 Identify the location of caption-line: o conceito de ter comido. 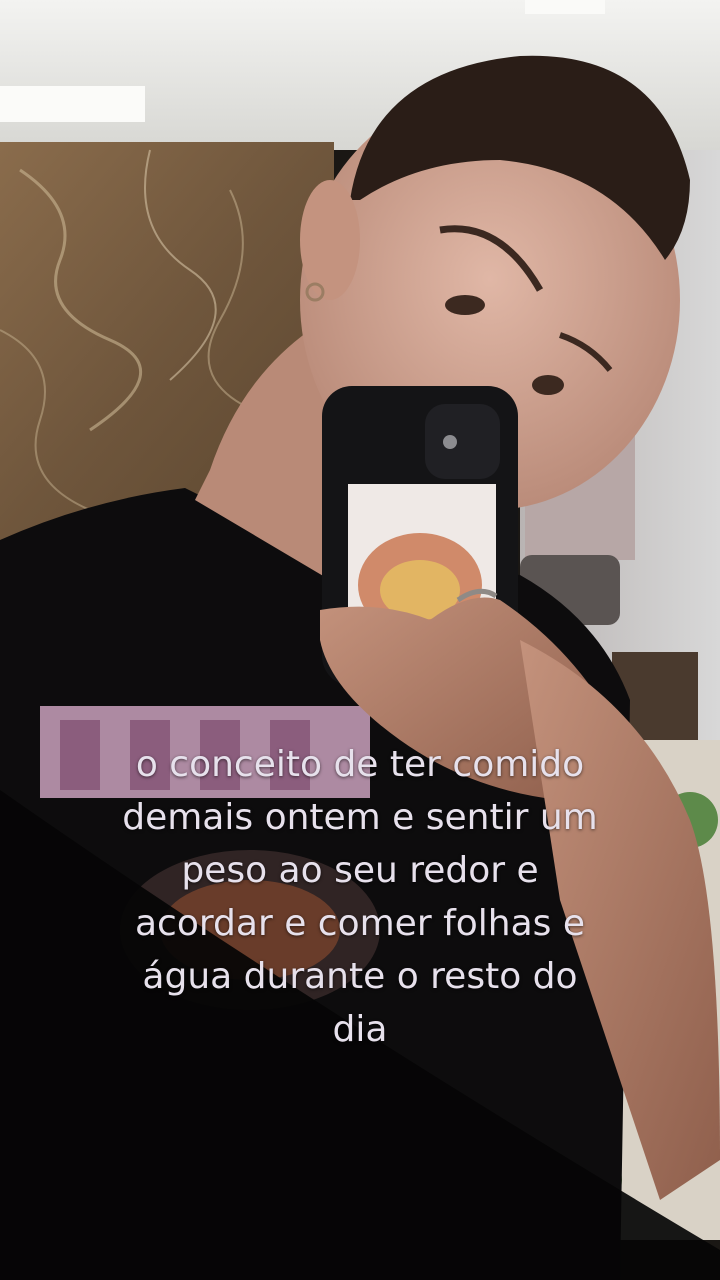
(360, 764).